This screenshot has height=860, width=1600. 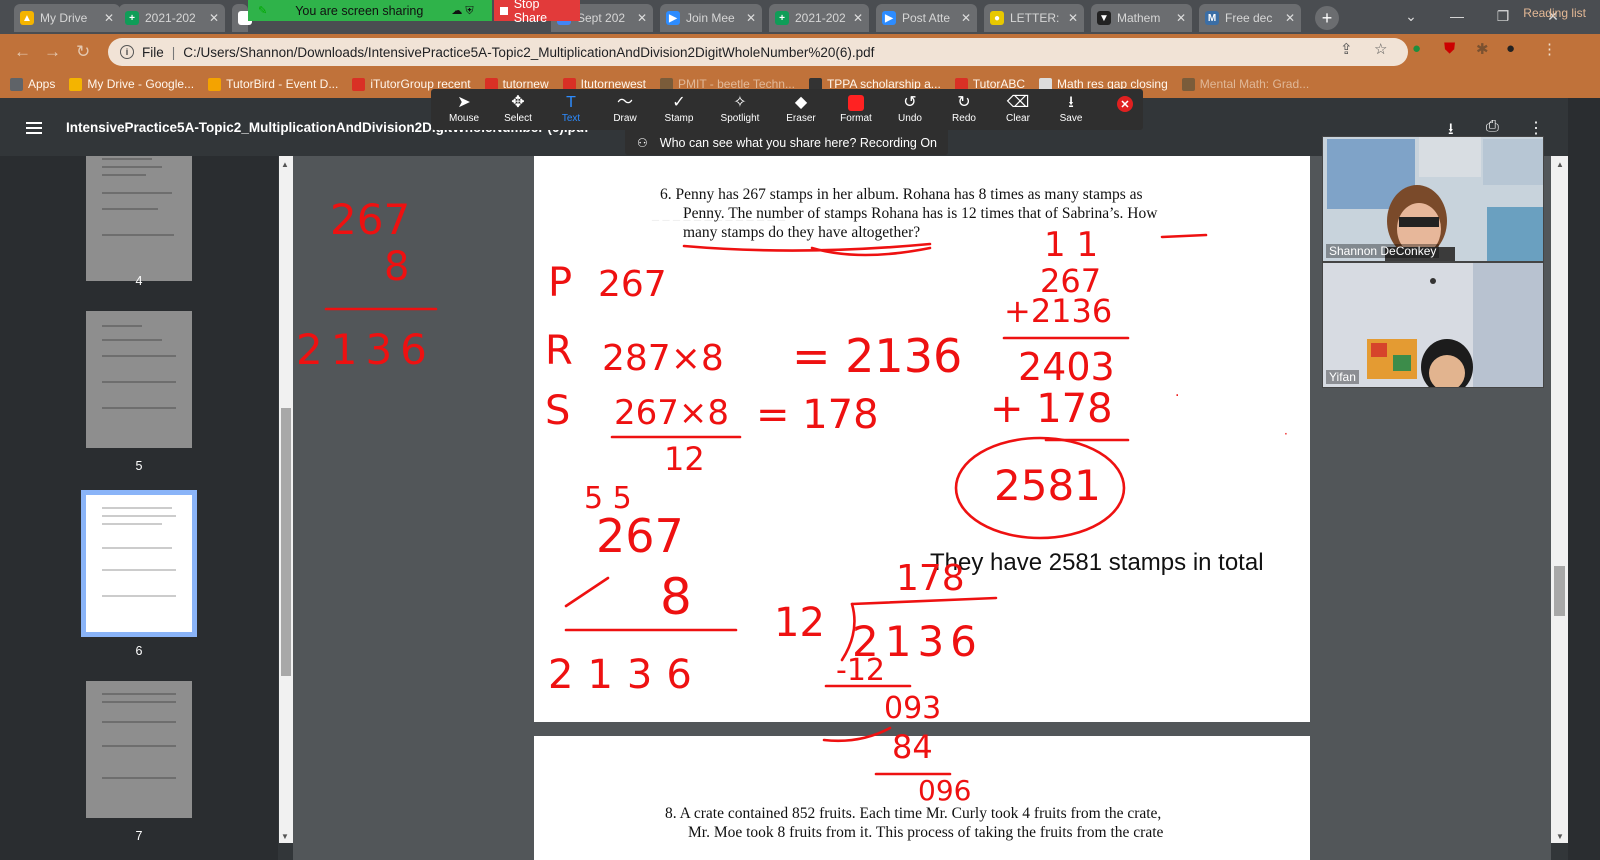 I want to click on page-label-5: 5, so click(x=139, y=466).